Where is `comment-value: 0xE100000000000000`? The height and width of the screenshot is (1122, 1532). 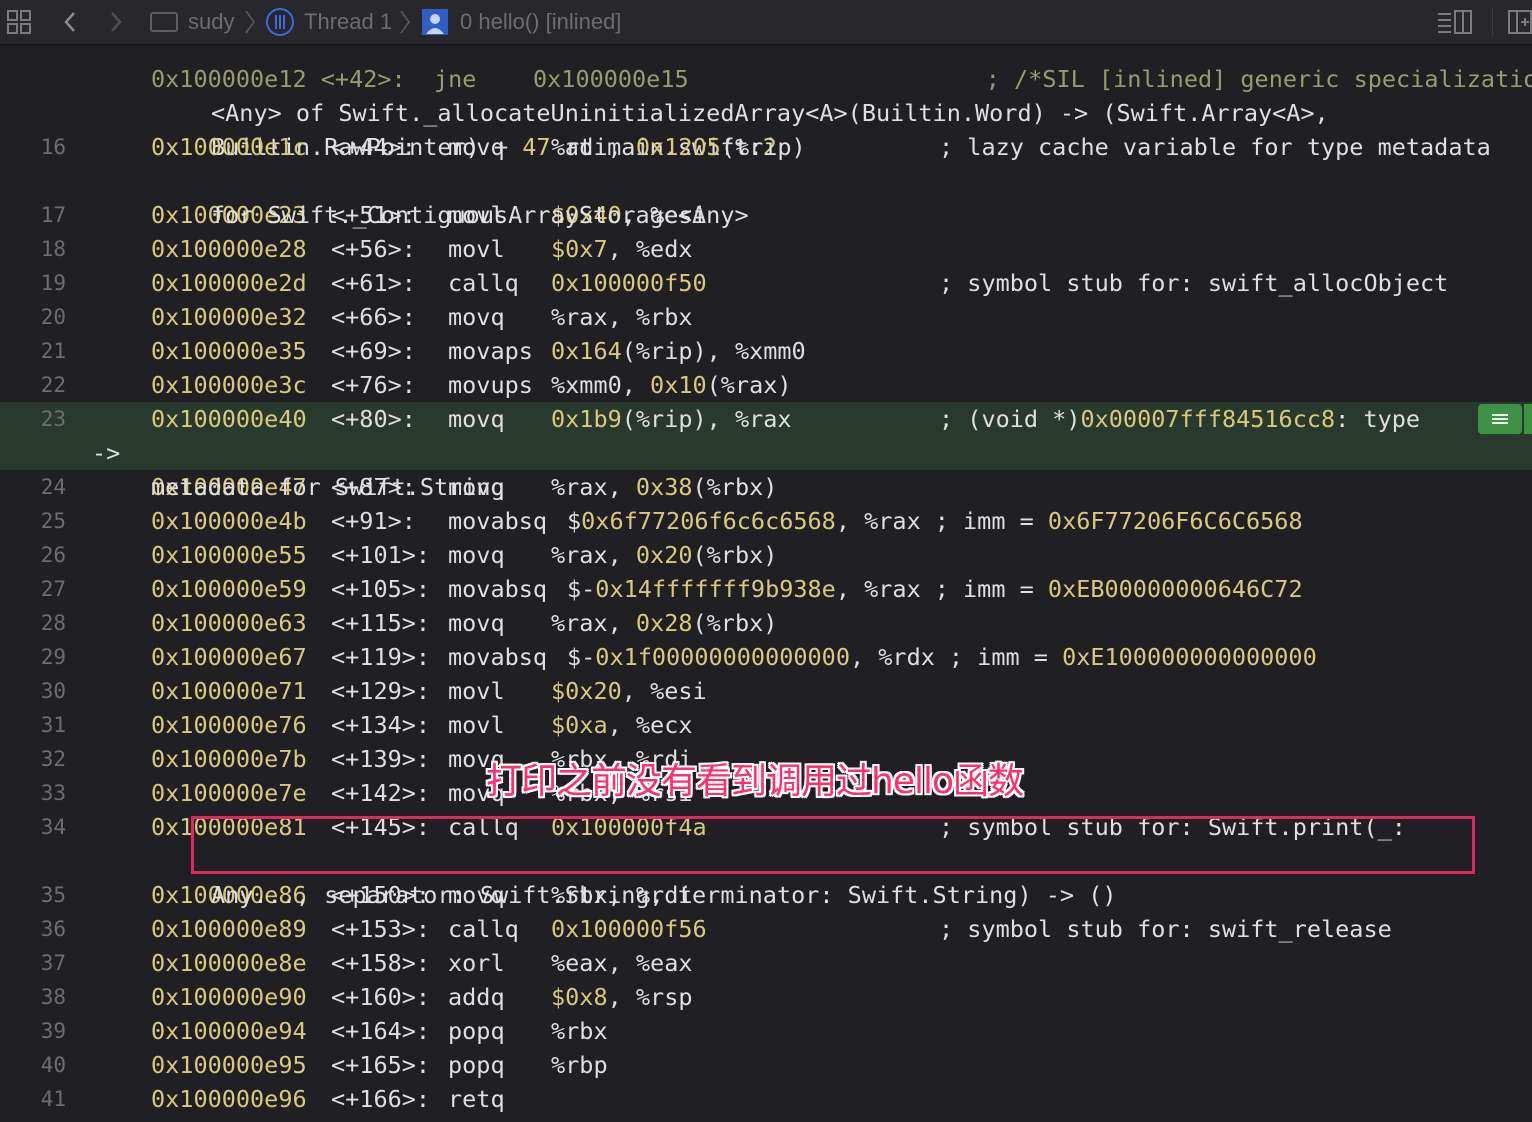
comment-value: 0xE100000000000000 is located at coordinates (1189, 657).